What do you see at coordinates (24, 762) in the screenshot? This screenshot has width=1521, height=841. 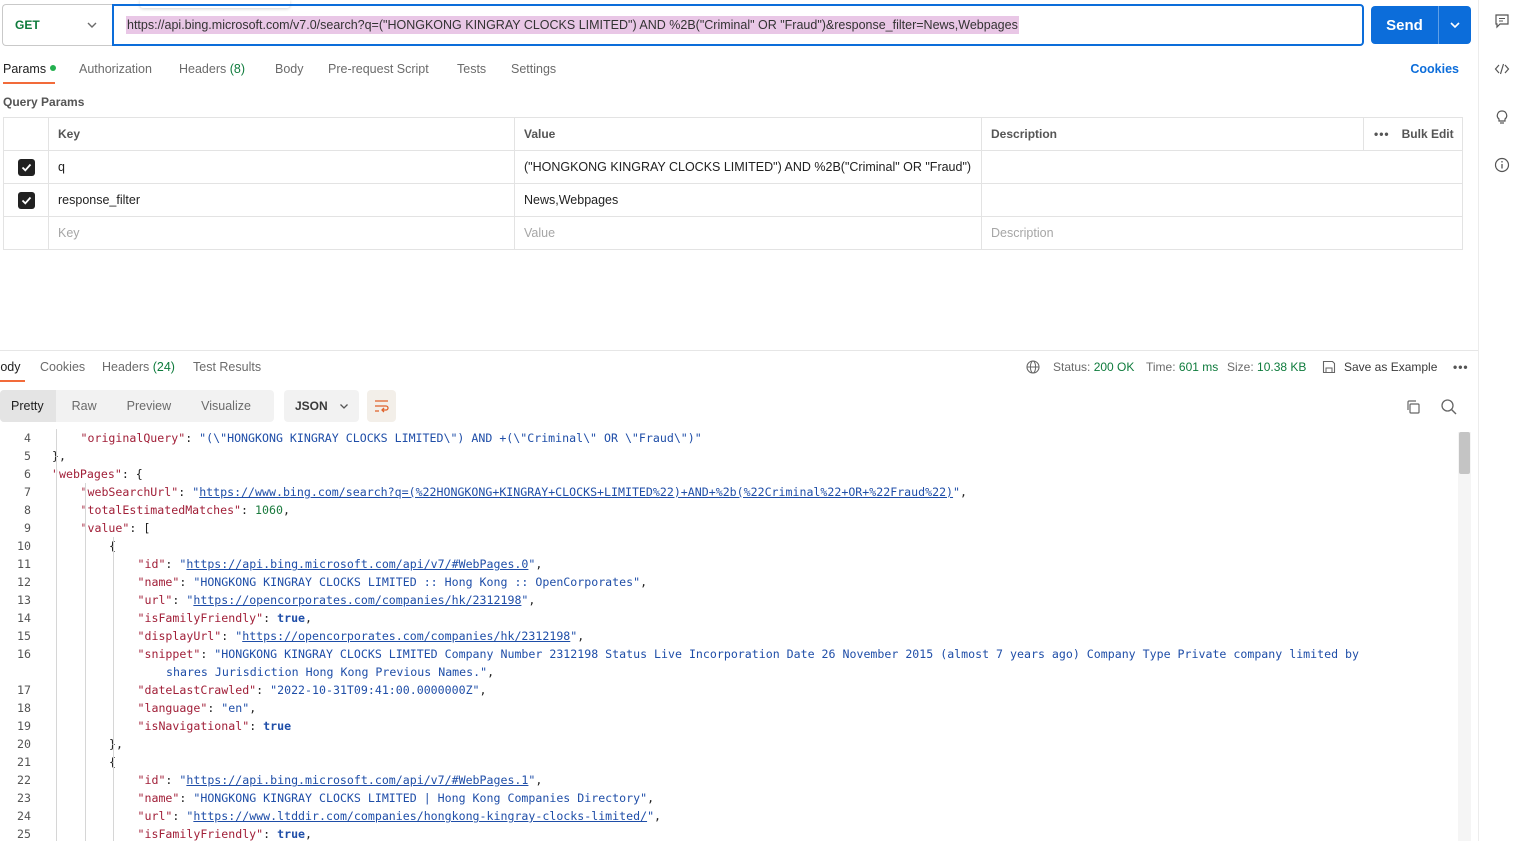 I see `line-number: 21` at bounding box center [24, 762].